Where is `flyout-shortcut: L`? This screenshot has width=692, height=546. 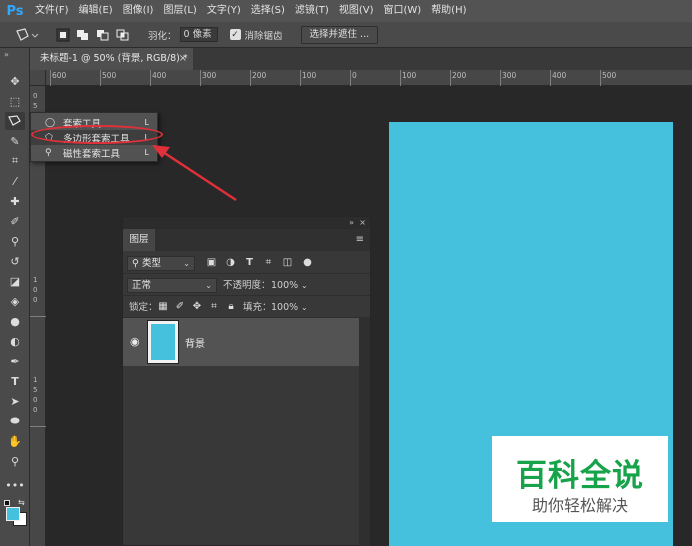
flyout-shortcut: L is located at coordinates (146, 152).